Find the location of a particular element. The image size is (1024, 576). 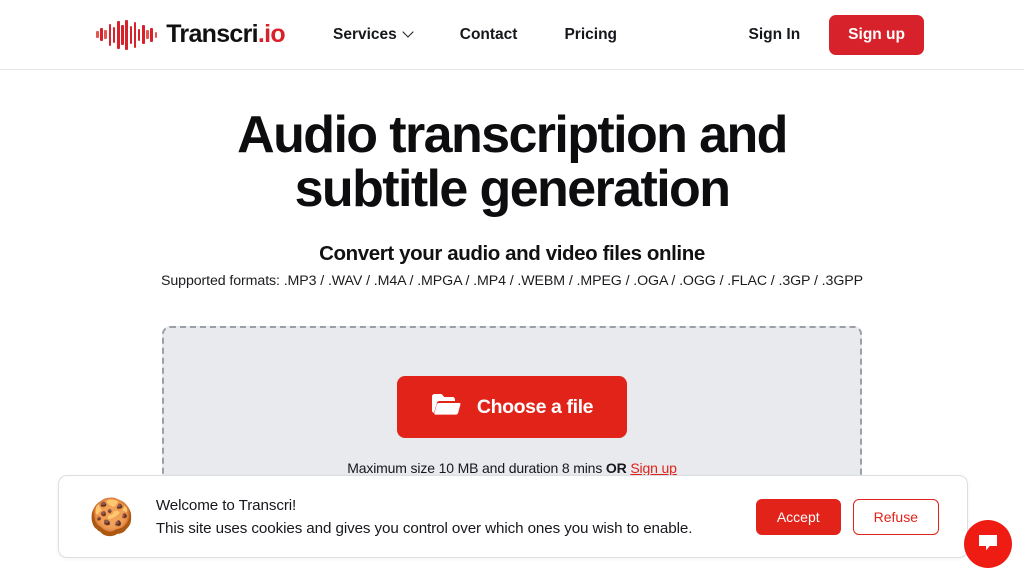

cookie-banner-actions: Accept Refuse is located at coordinates (847, 516).